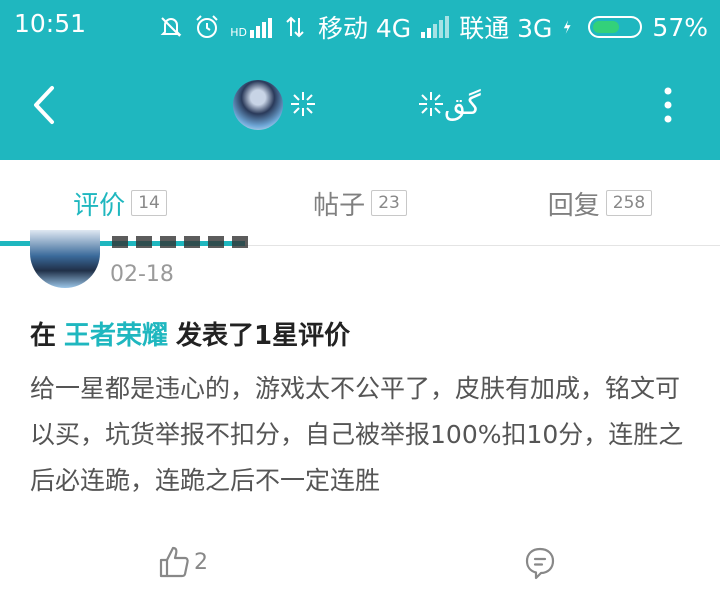 The height and width of the screenshot is (610, 720). Describe the element at coordinates (540, 563) in the screenshot. I see `comment-bubble-icon` at that location.